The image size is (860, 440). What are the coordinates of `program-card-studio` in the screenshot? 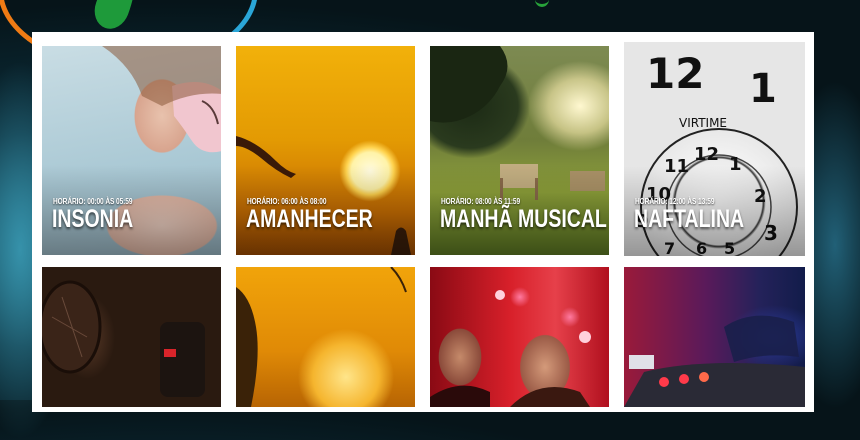 It's located at (131, 337).